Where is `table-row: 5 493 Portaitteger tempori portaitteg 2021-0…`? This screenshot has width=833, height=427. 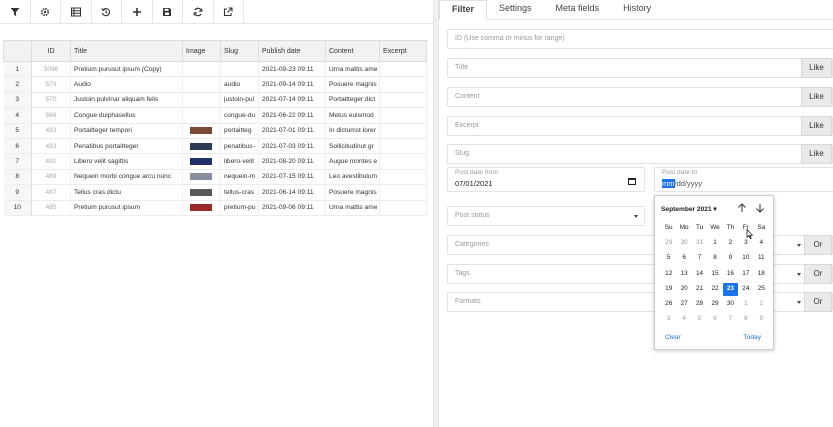 table-row: 5 493 Portaitteger tempori portaitteg 2021-0… is located at coordinates (215, 131).